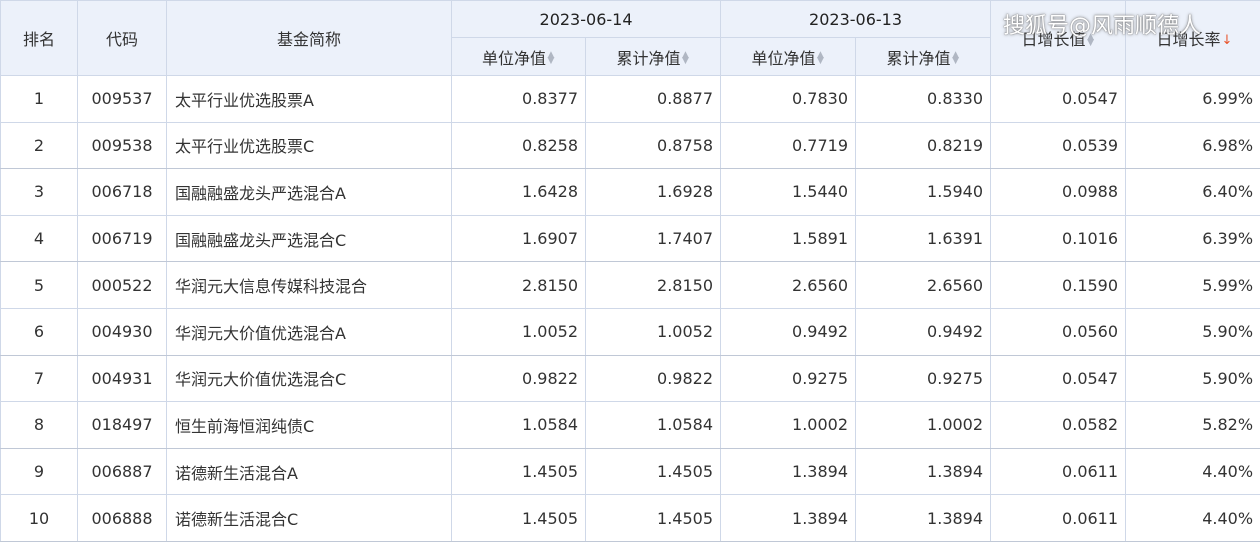 The height and width of the screenshot is (542, 1260). Describe the element at coordinates (653, 425) in the screenshot. I see `acc-nav-cell: 1.0584` at that location.